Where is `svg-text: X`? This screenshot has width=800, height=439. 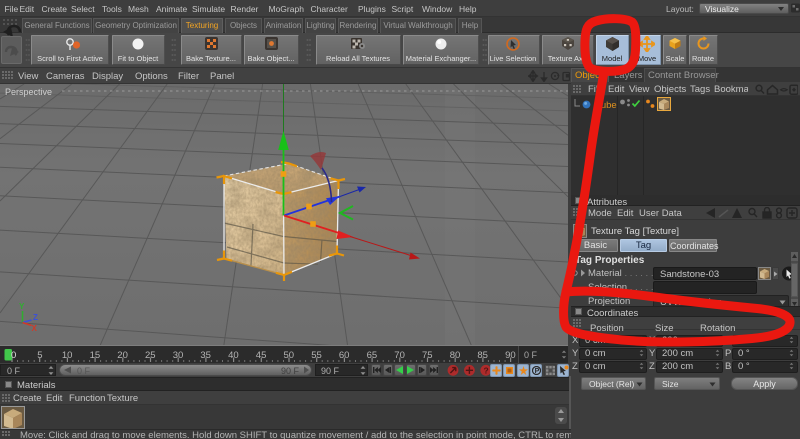 svg-text: X is located at coordinates (35, 328).